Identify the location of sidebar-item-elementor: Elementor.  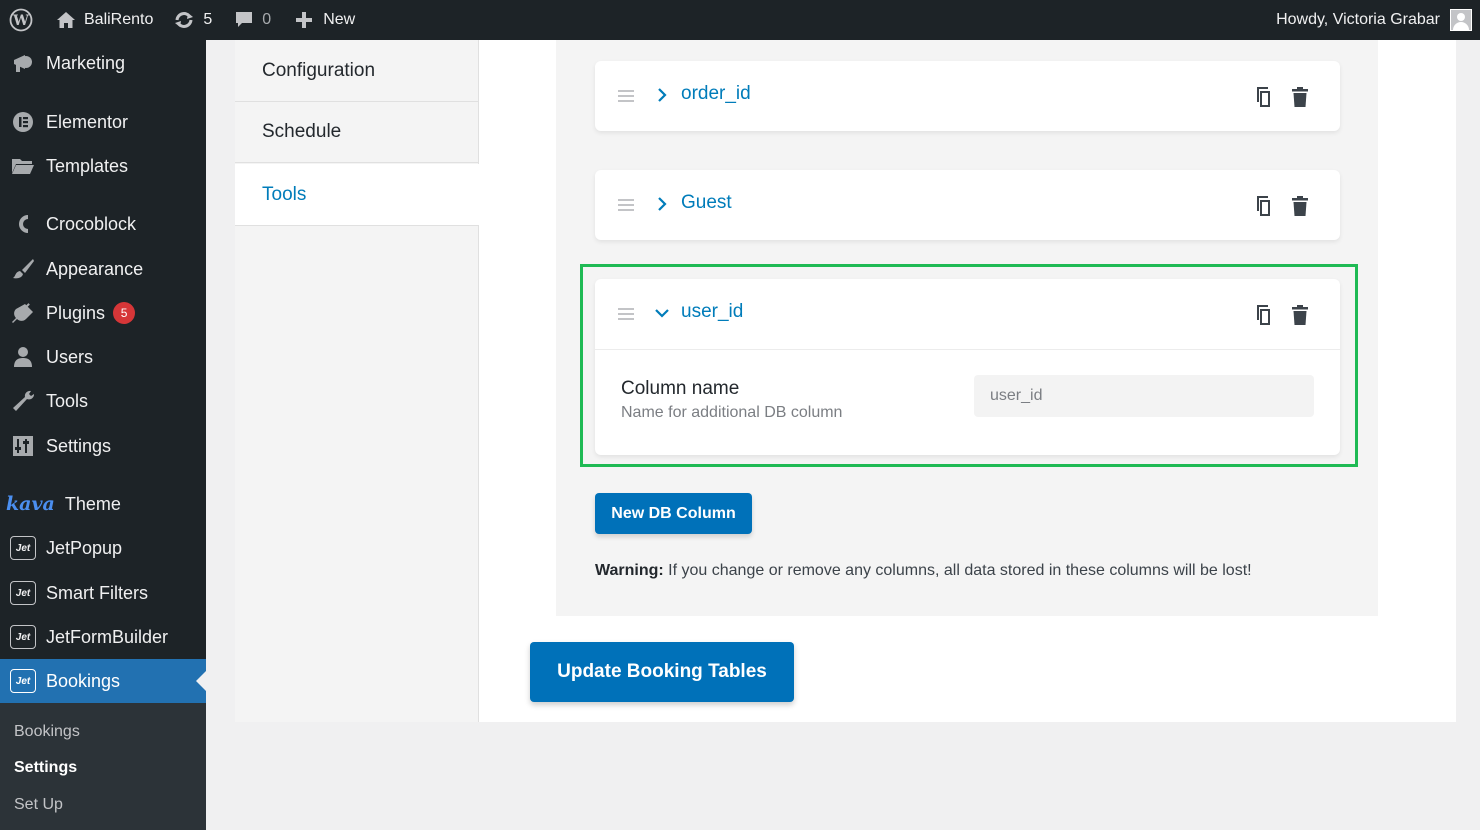
(103, 122).